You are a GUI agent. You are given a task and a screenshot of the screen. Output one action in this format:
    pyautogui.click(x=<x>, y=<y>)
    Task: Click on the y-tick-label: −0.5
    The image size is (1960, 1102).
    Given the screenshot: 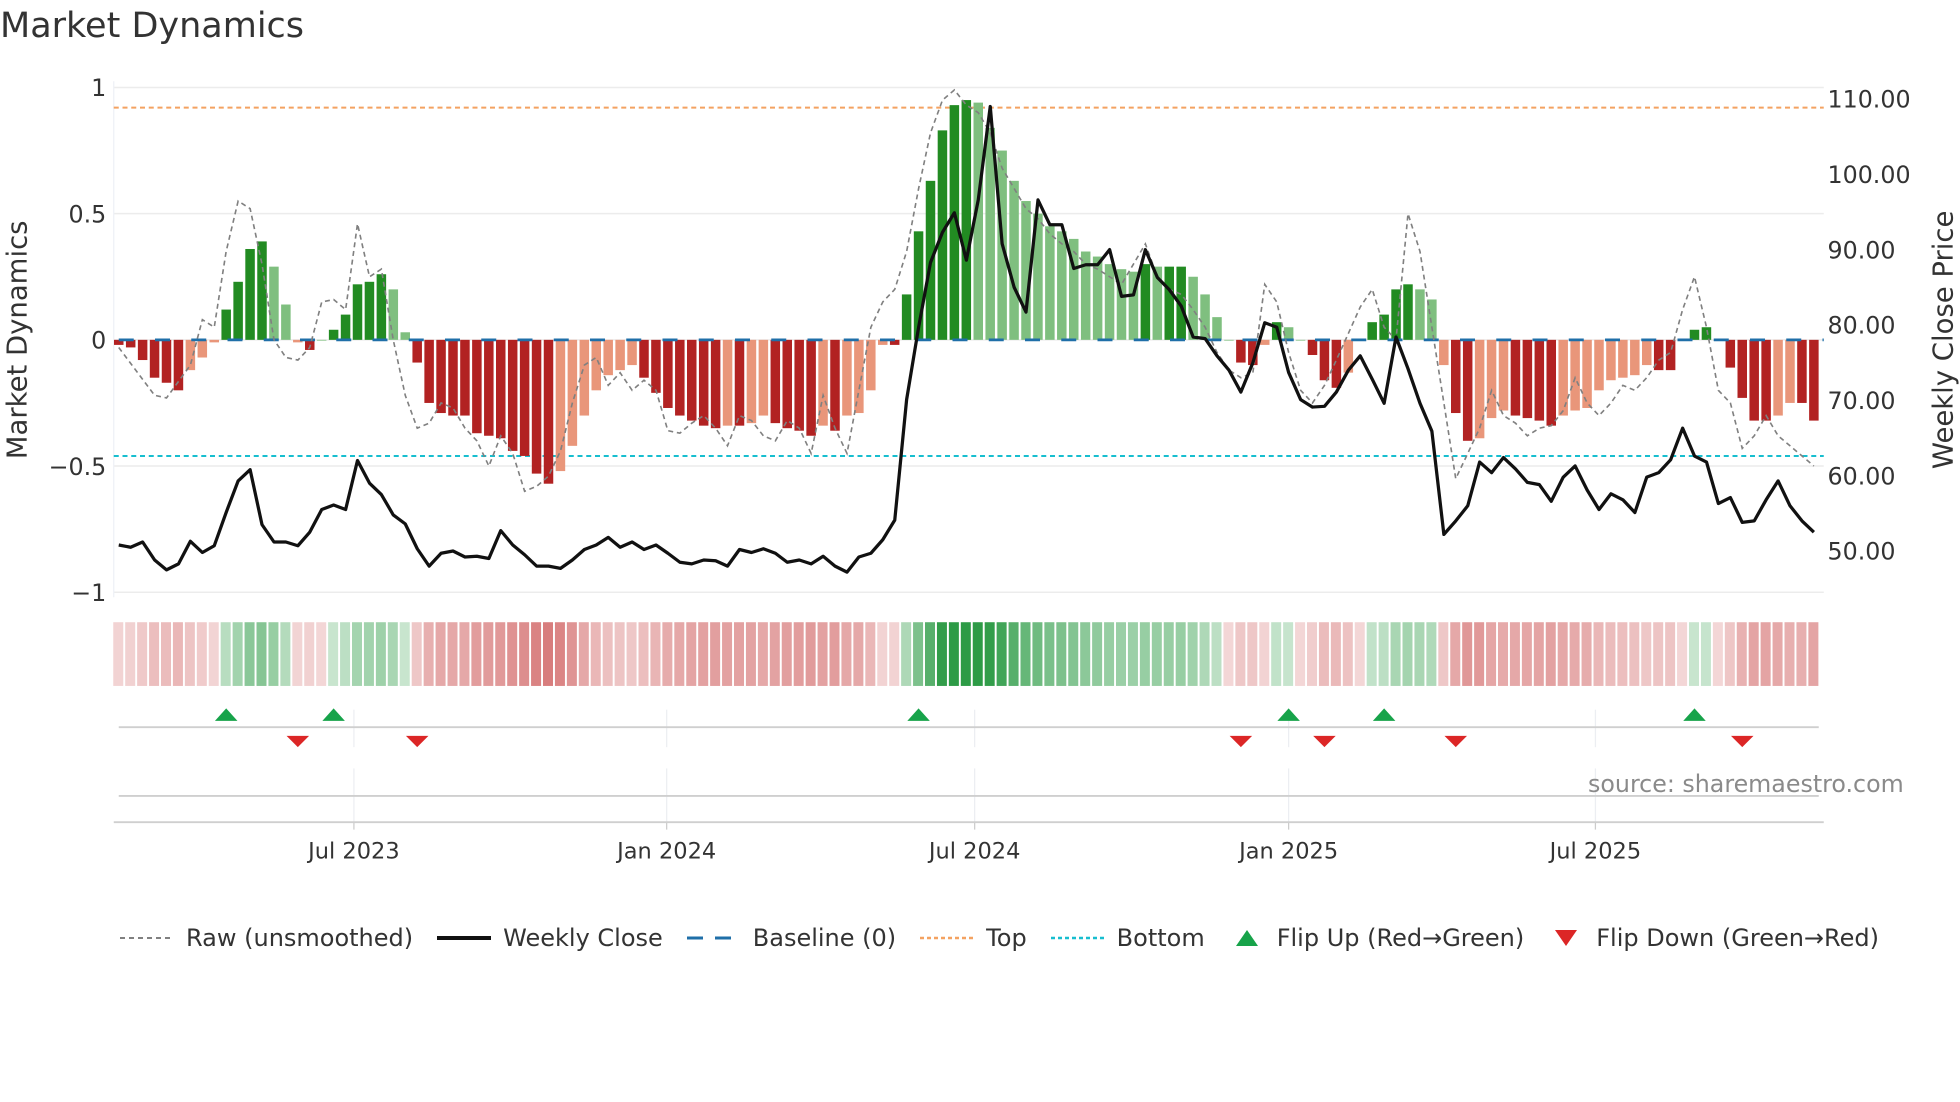 What is the action you would take?
    pyautogui.click(x=78, y=467)
    